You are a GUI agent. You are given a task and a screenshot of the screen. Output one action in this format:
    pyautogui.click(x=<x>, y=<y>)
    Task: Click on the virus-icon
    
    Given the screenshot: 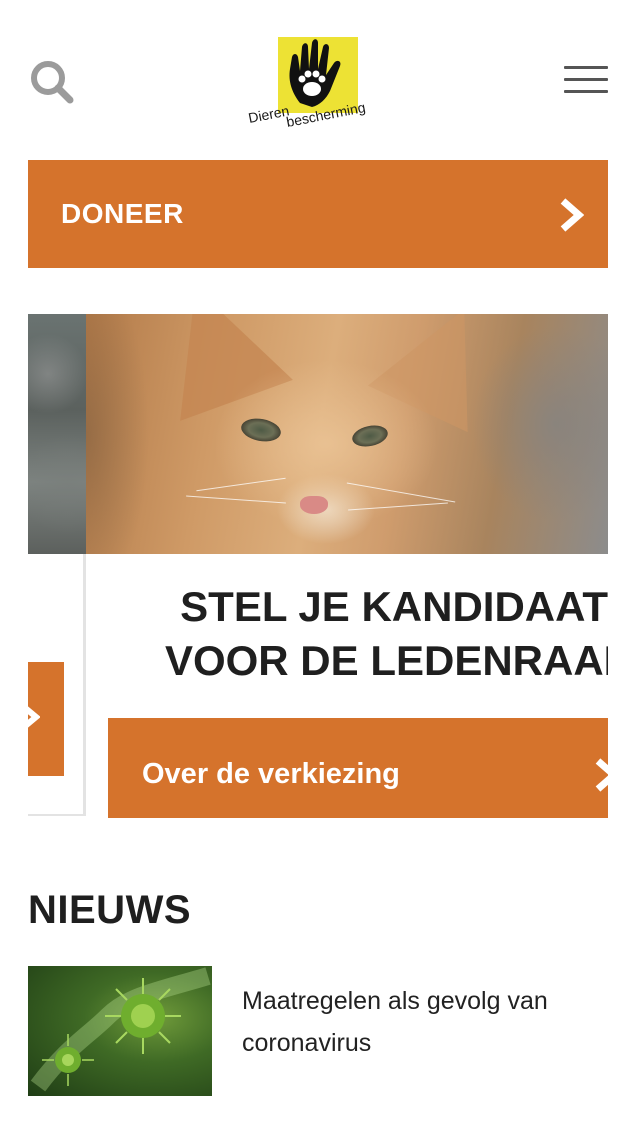 What is the action you would take?
    pyautogui.click(x=120, y=1029)
    